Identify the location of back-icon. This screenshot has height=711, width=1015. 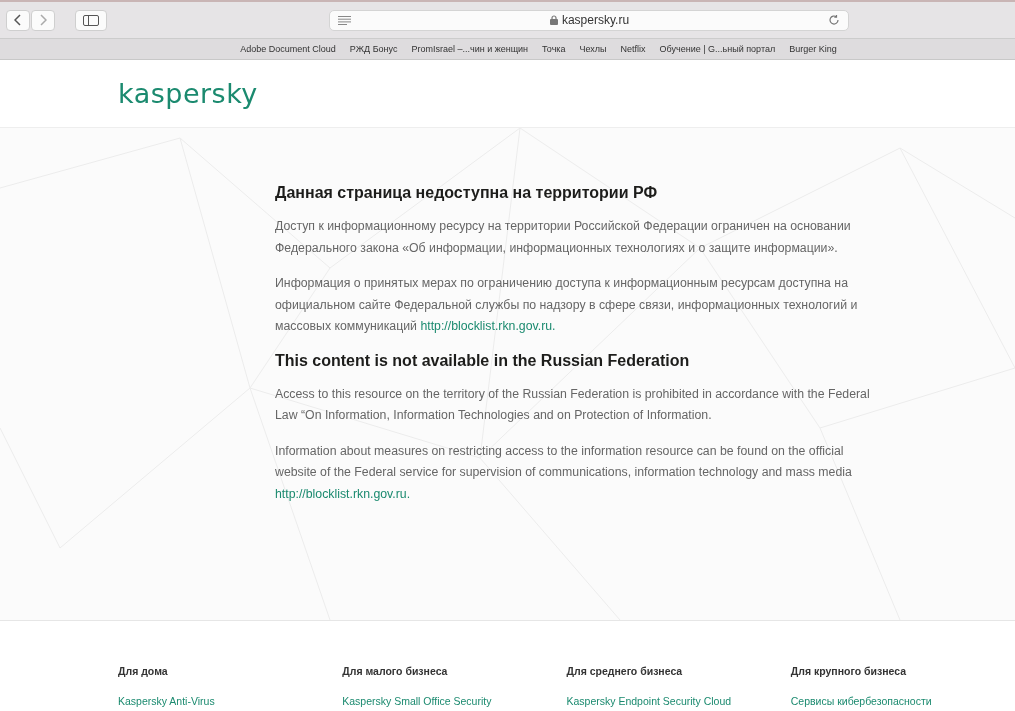
(18, 20).